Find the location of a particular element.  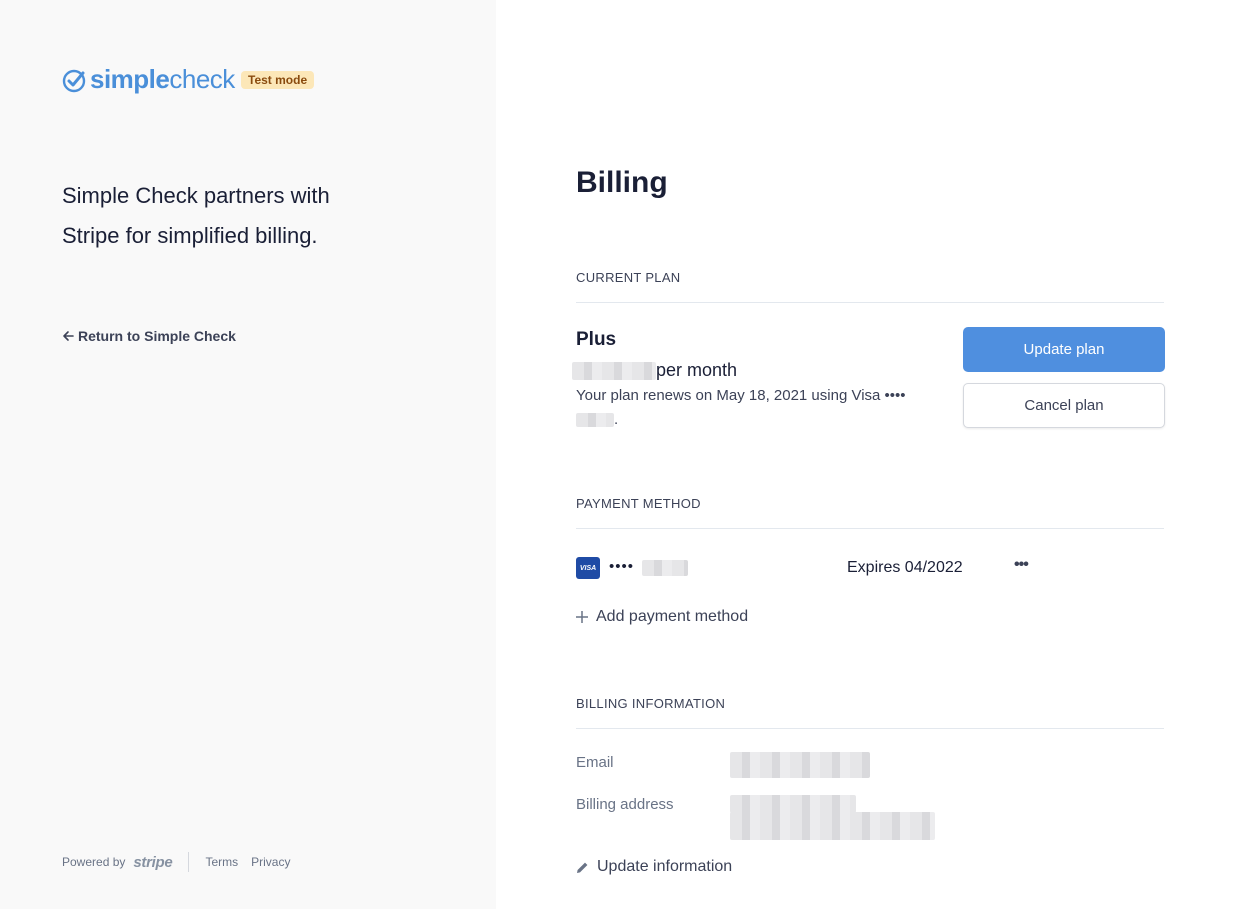

arrow-left-icon is located at coordinates (68, 336).